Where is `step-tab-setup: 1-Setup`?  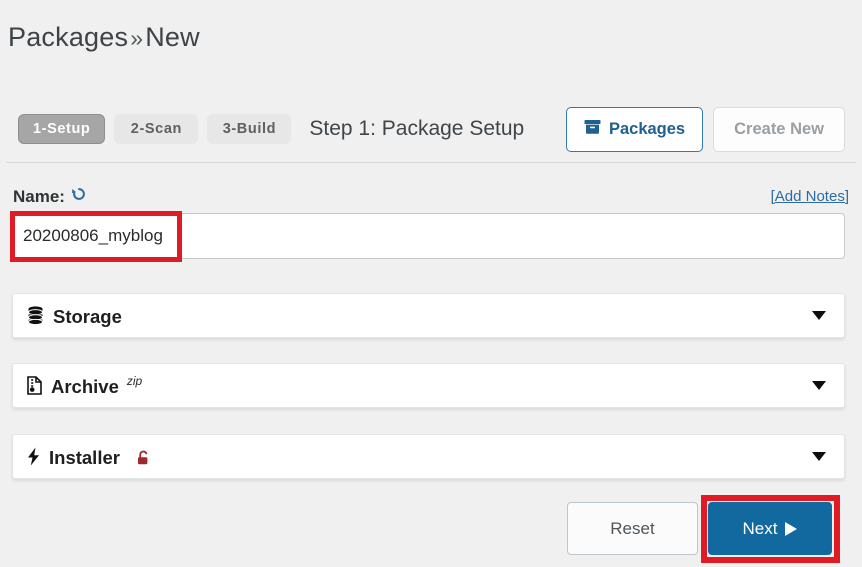 step-tab-setup: 1-Setup is located at coordinates (62, 129).